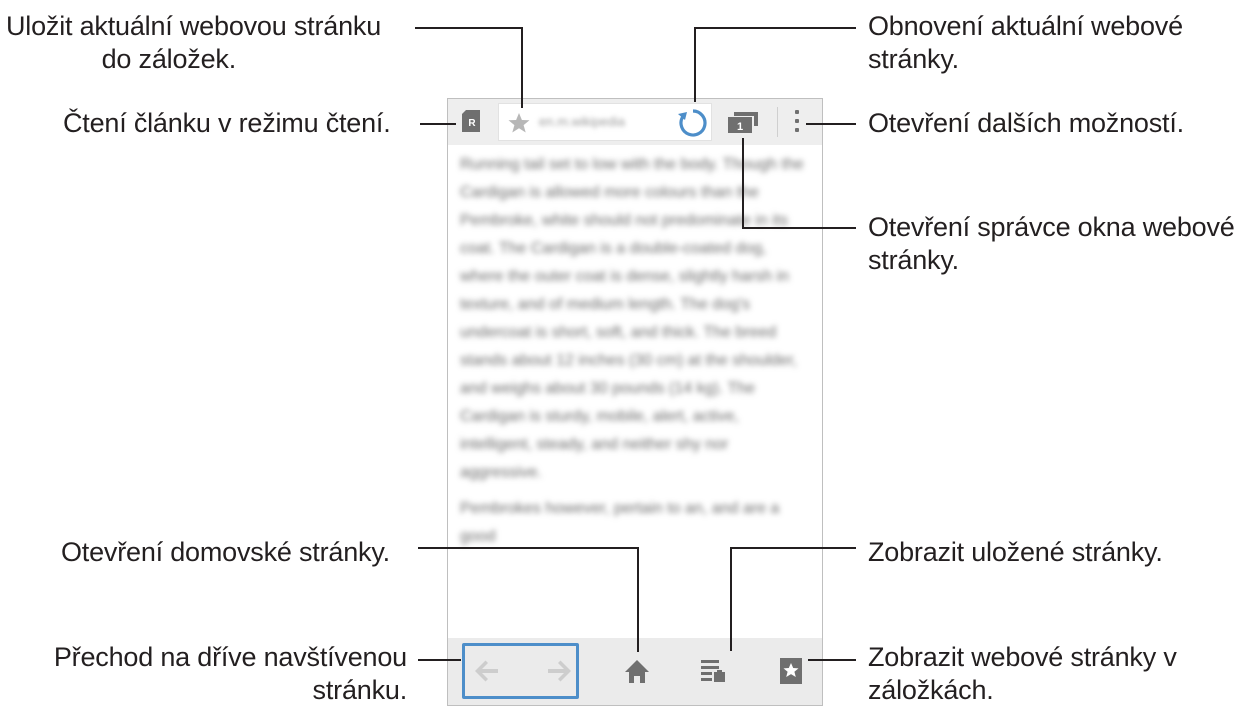 The width and height of the screenshot is (1251, 710). Describe the element at coordinates (799, 183) in the screenshot. I see `leader-line-window-manager` at that location.